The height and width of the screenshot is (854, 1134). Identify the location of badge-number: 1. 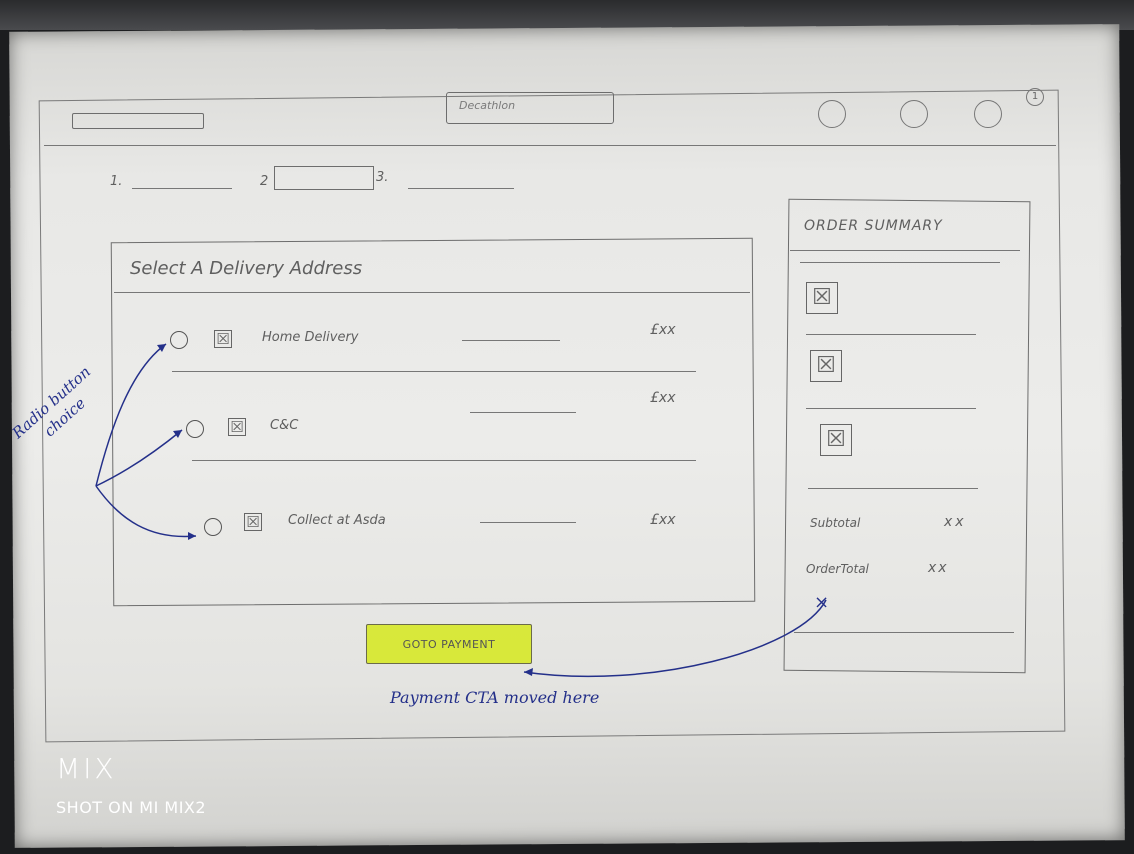
(1035, 96).